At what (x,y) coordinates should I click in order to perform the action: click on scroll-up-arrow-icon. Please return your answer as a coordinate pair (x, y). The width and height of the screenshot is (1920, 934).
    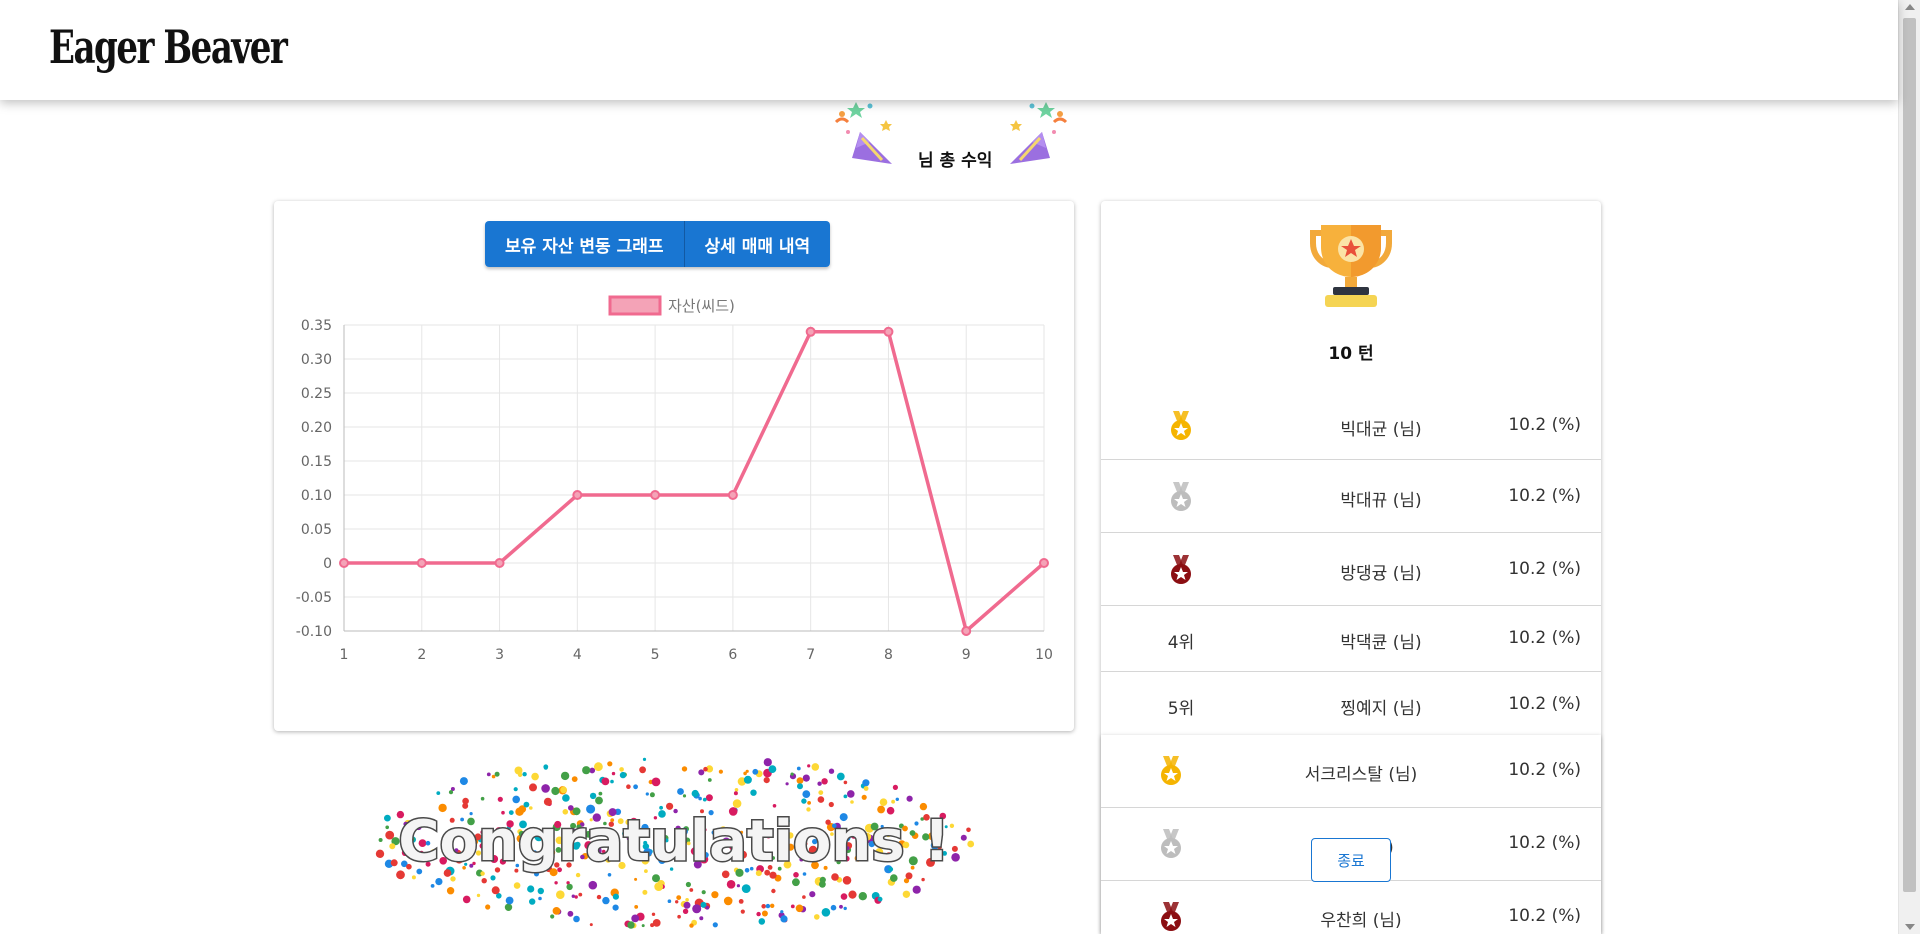
    Looking at the image, I should click on (1910, 7).